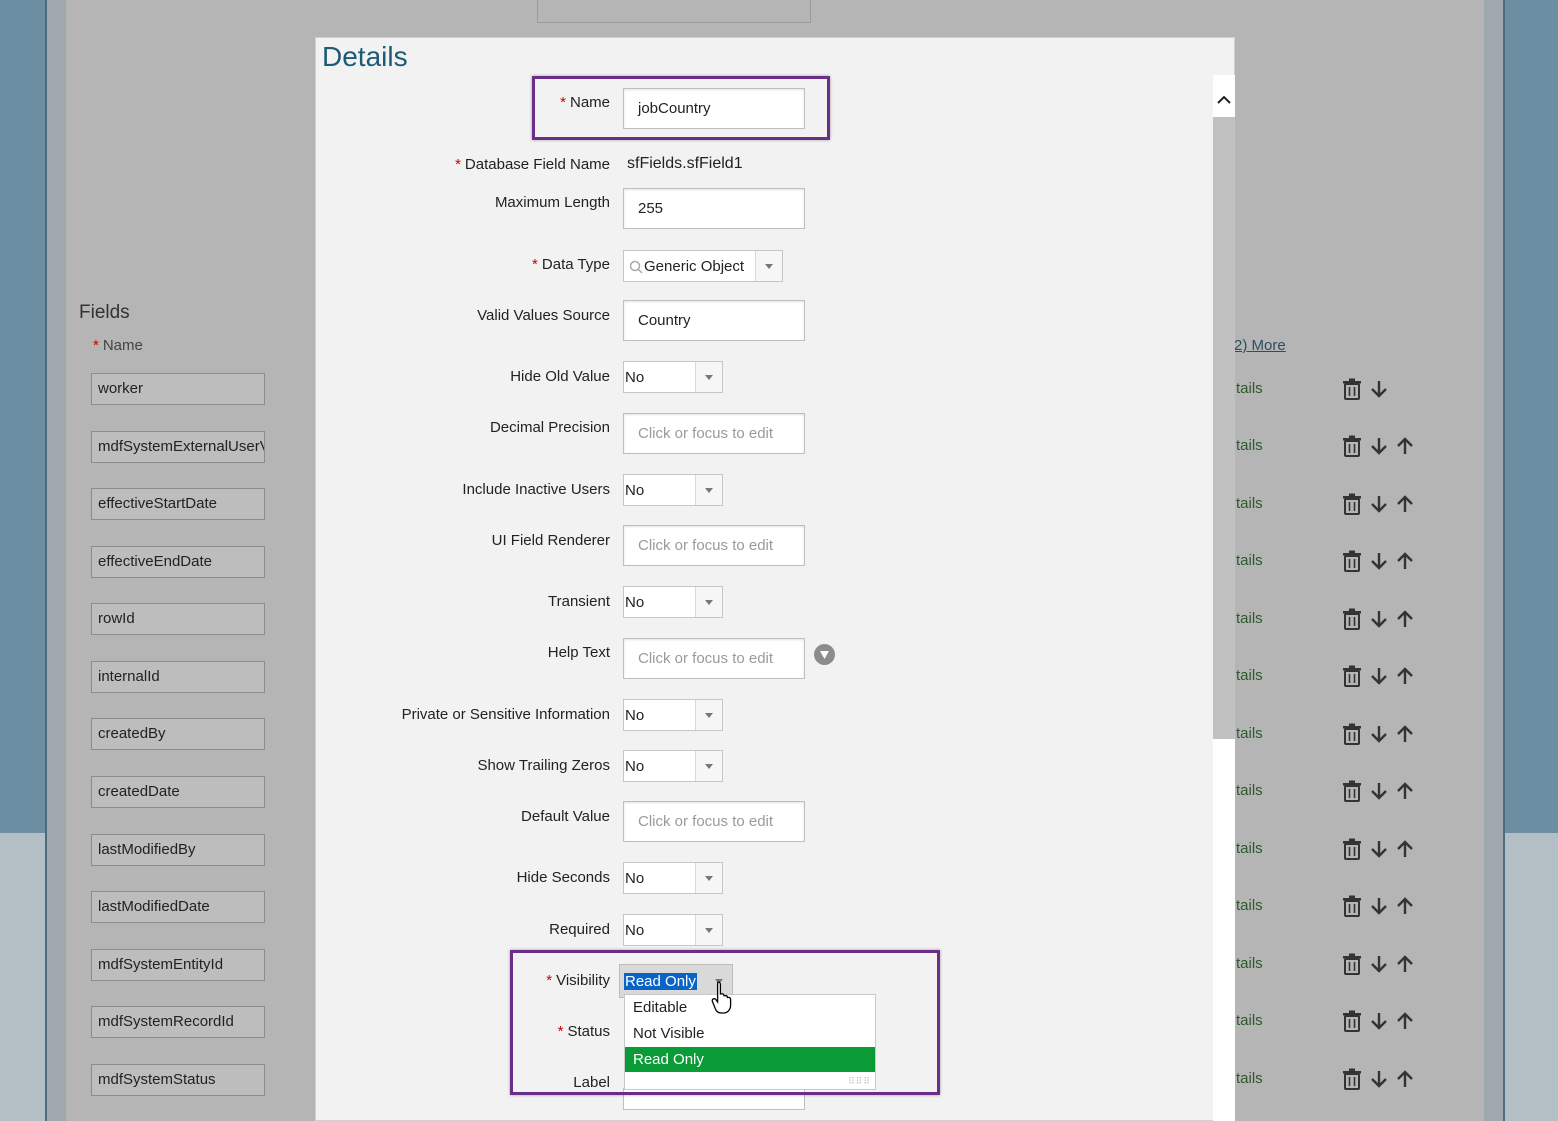 The width and height of the screenshot is (1558, 1121). I want to click on status-label-text: Status, so click(588, 1031).